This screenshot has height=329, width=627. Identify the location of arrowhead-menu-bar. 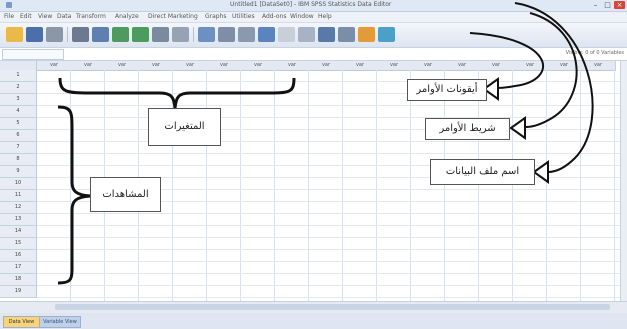
(517, 128).